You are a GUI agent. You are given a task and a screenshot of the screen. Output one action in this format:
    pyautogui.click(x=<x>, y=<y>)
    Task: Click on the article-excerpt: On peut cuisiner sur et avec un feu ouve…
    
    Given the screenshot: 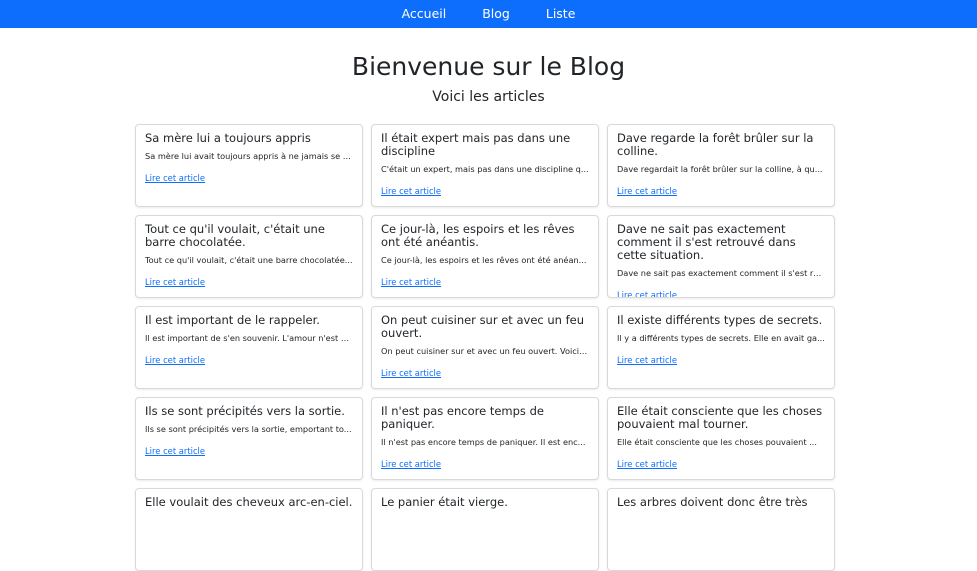 What is the action you would take?
    pyautogui.click(x=485, y=351)
    